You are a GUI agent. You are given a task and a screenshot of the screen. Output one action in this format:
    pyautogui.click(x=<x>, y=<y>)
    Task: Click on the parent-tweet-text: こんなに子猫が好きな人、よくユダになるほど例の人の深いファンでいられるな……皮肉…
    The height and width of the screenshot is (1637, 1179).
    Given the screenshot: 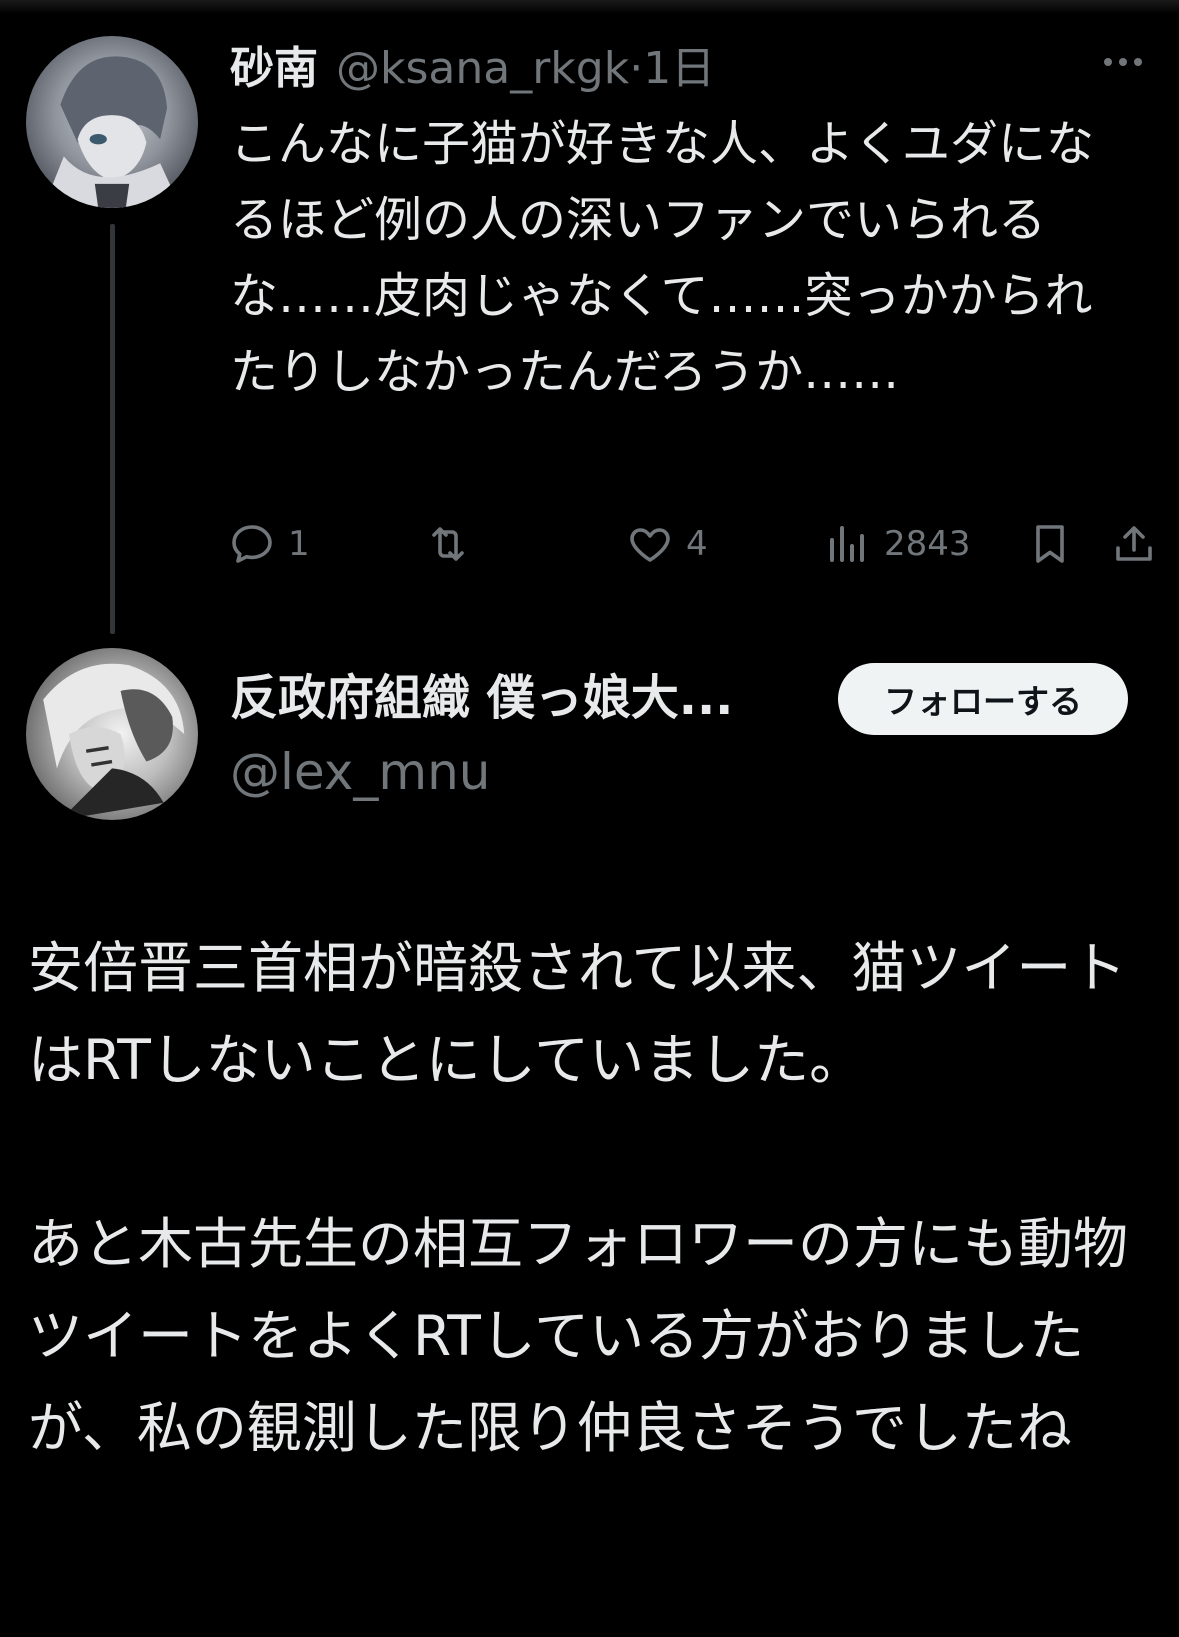 What is the action you would take?
    pyautogui.click(x=662, y=258)
    